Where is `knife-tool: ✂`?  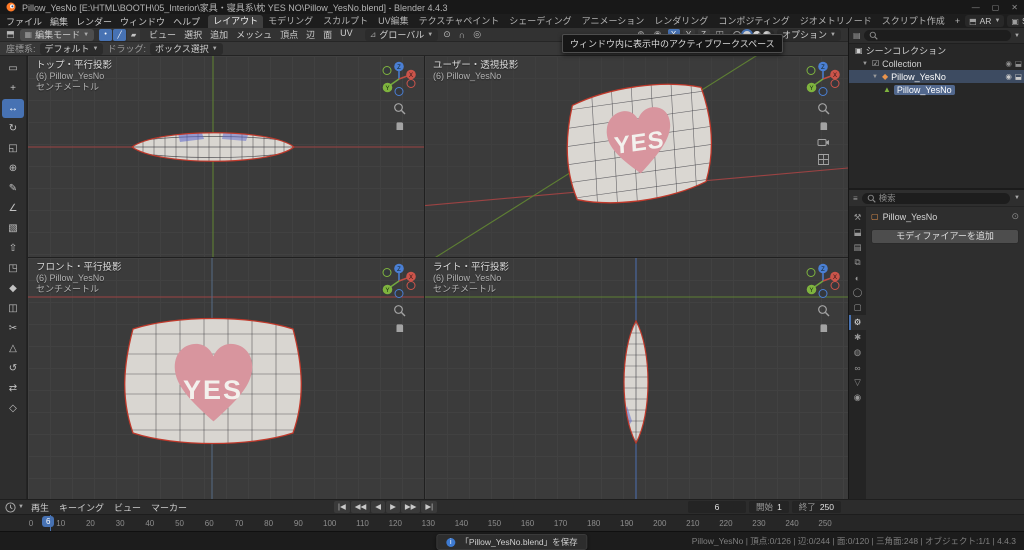
knife-tool: ✂ is located at coordinates (13, 328).